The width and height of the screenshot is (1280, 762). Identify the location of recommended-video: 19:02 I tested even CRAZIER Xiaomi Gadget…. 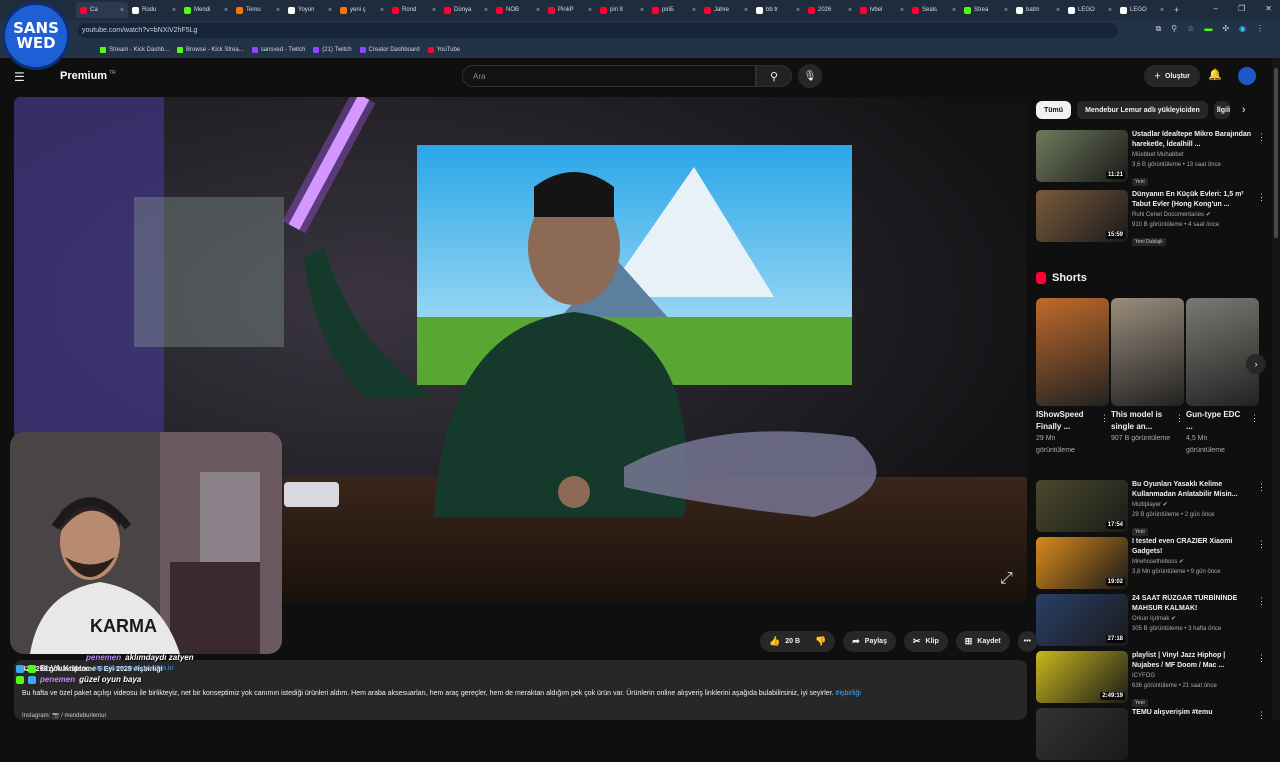
(1151, 564).